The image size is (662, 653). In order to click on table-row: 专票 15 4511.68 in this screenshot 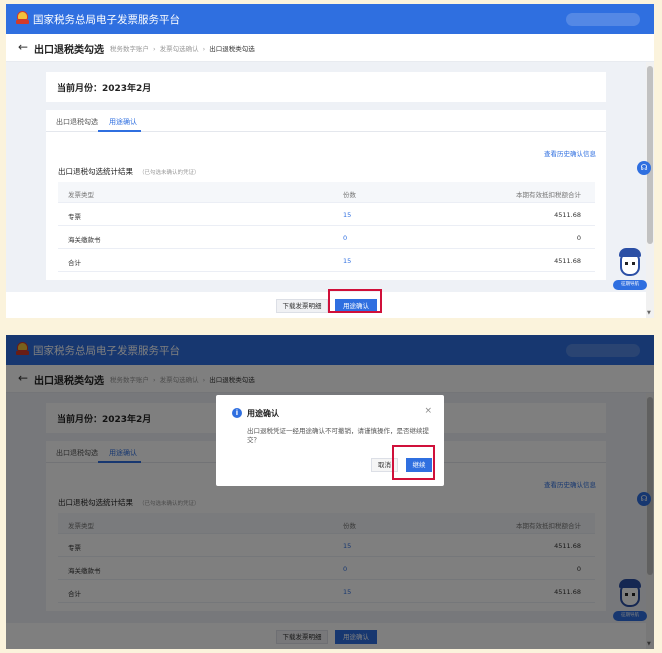, I will do `click(326, 214)`.